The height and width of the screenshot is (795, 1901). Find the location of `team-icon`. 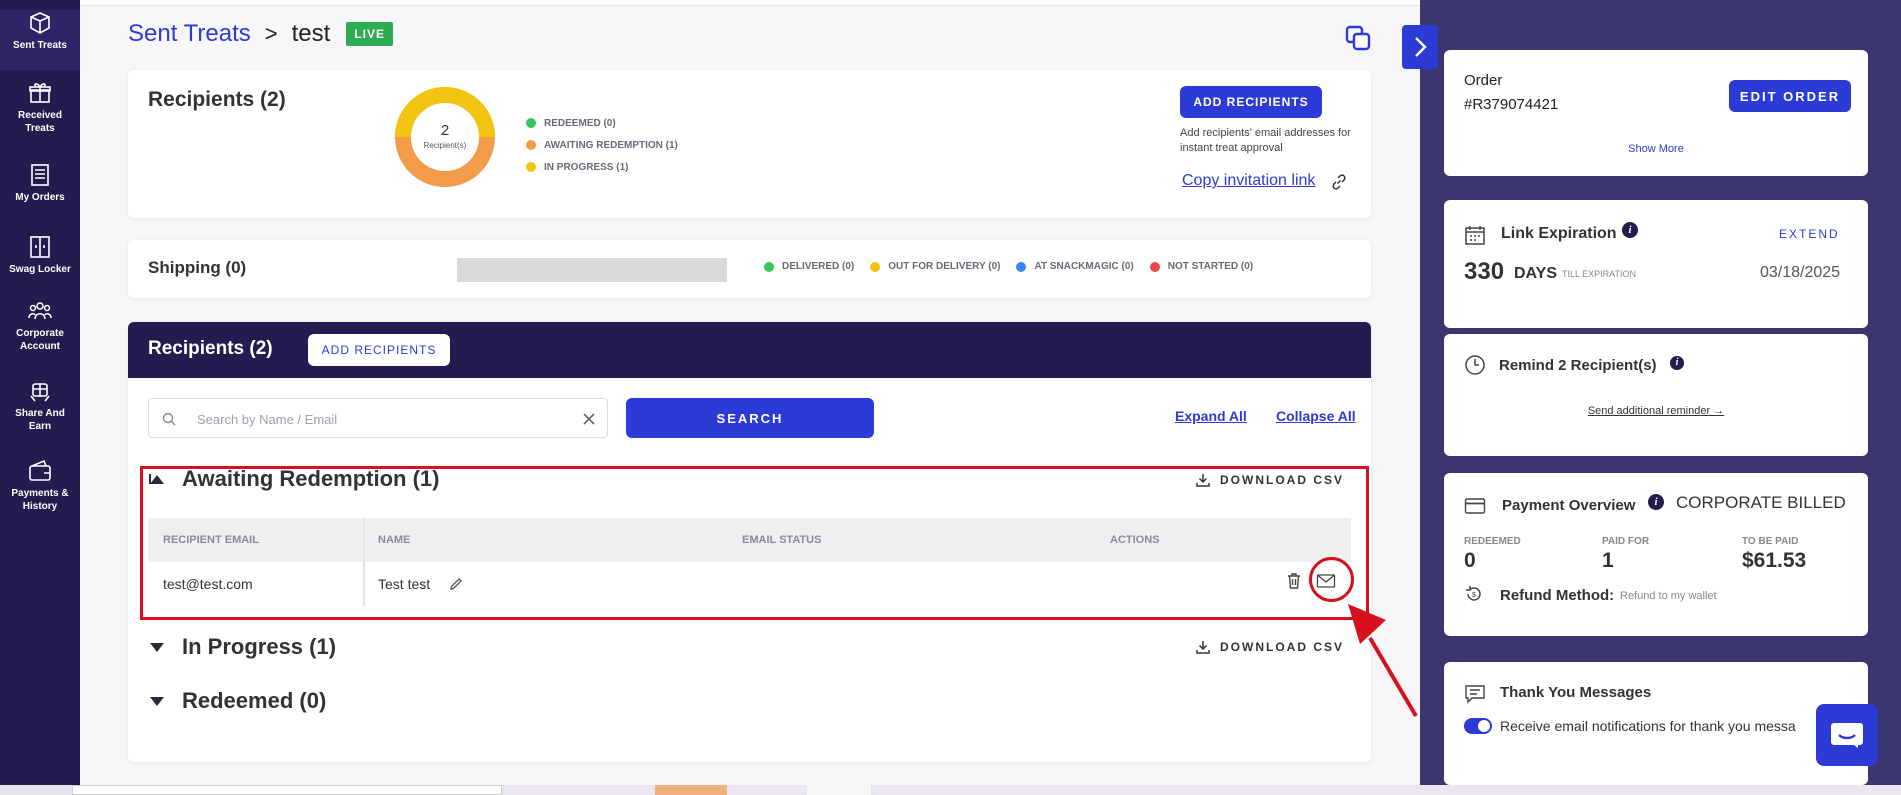

team-icon is located at coordinates (40, 311).